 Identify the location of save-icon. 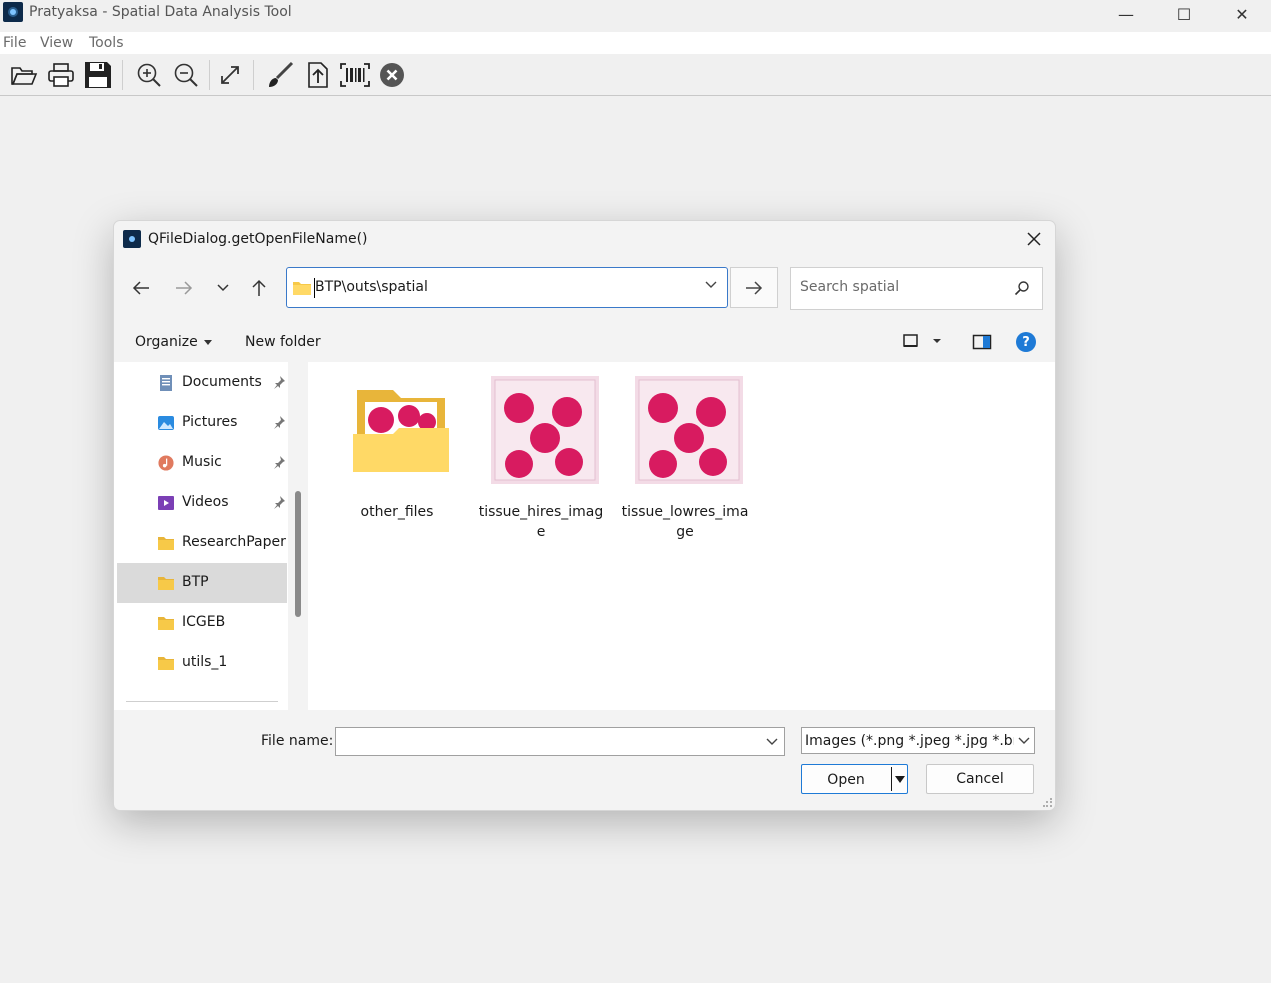
(98, 75).